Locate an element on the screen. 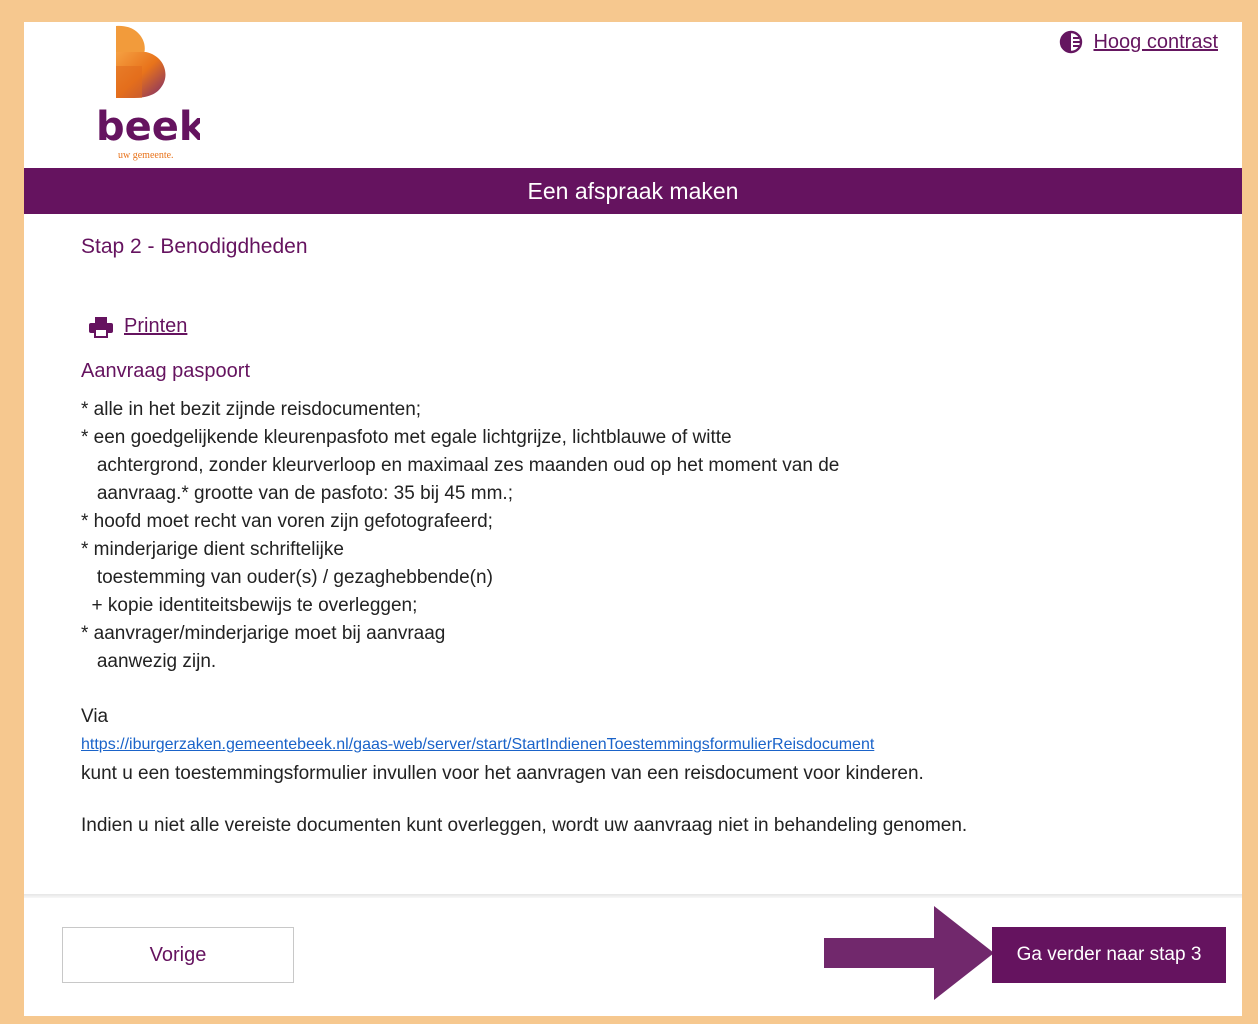 The height and width of the screenshot is (1024, 1258). print-label: Printen is located at coordinates (156, 326).